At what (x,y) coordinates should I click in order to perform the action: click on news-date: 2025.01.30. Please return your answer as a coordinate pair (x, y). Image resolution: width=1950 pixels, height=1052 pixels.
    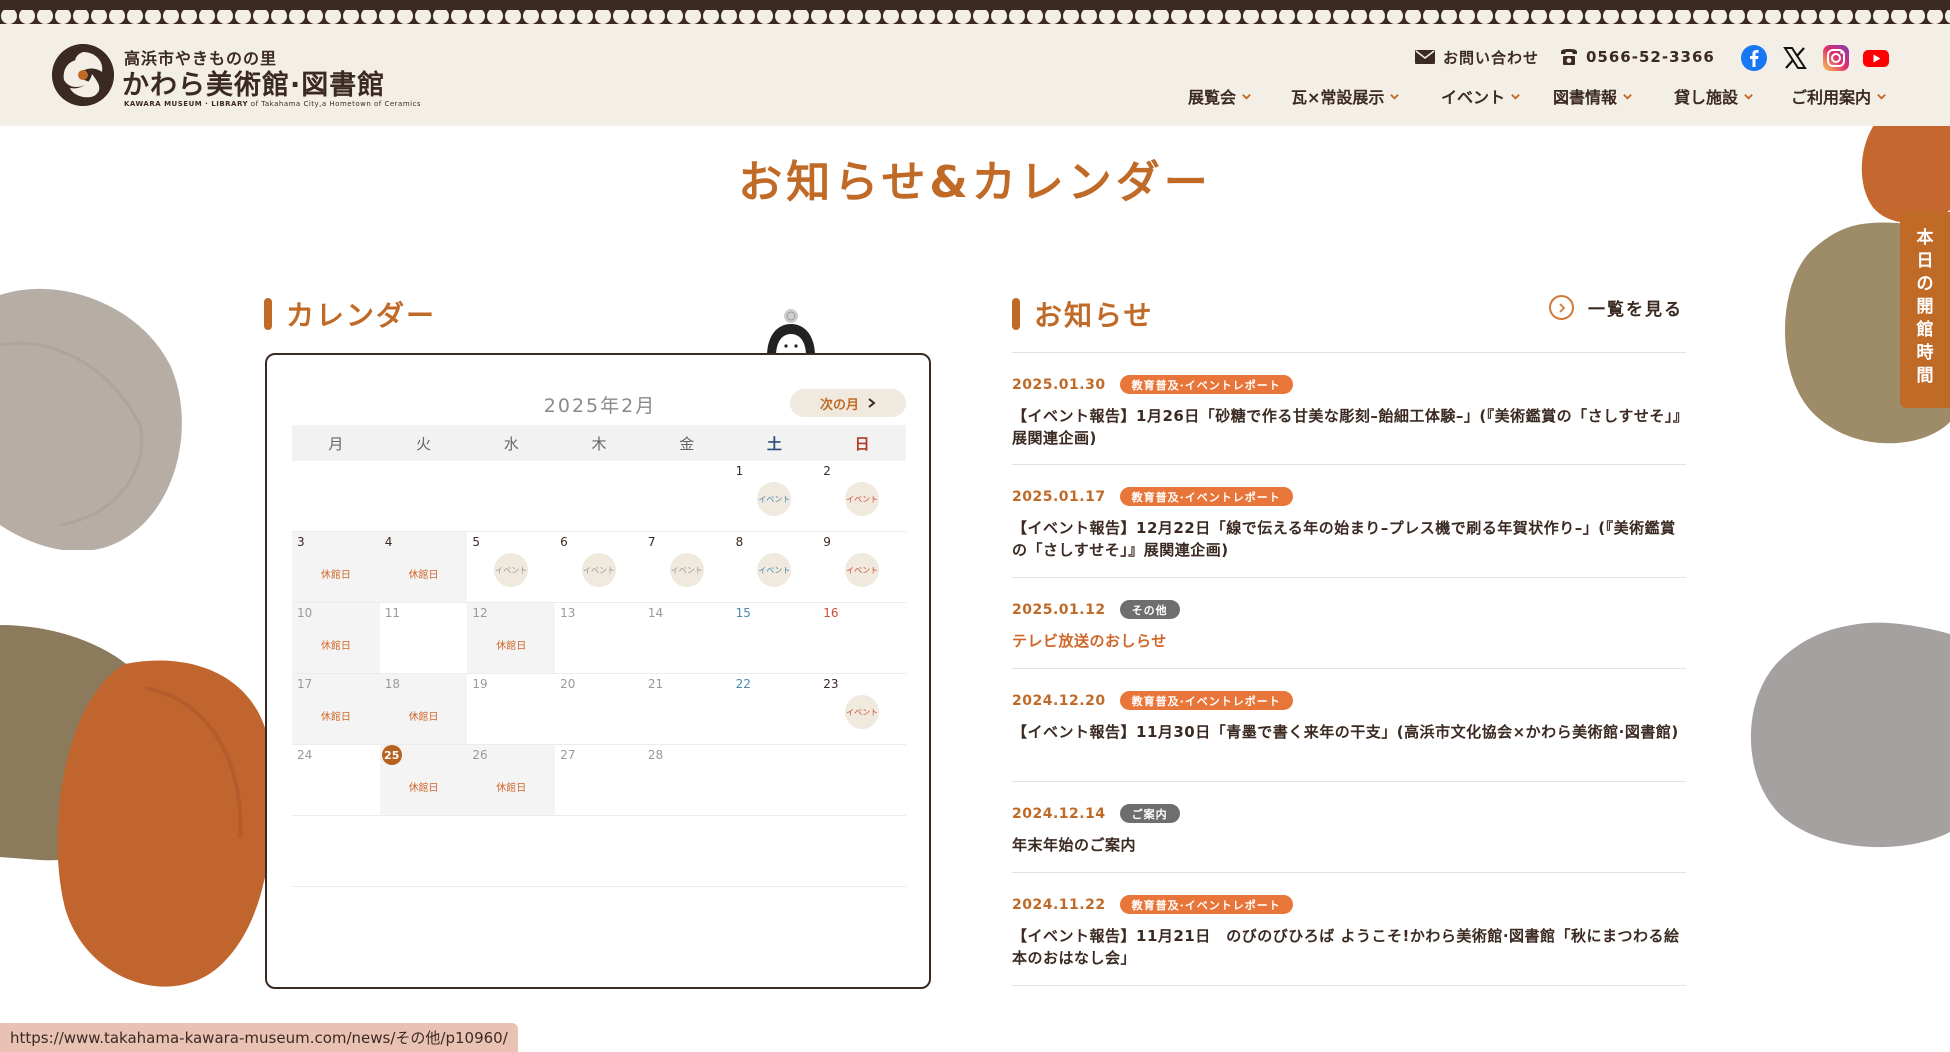
    Looking at the image, I should click on (1059, 384).